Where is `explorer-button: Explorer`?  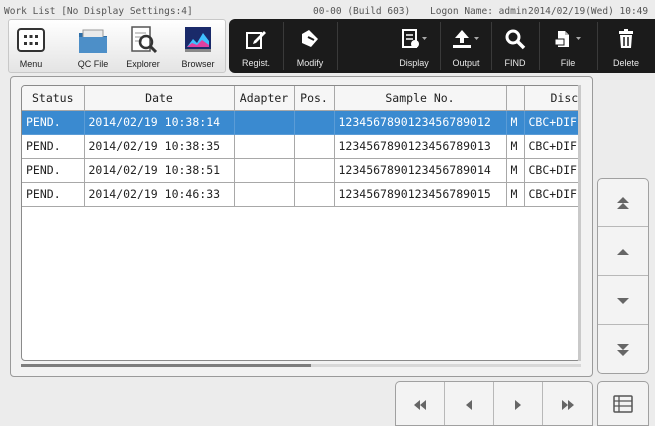
explorer-button: Explorer is located at coordinates (143, 47).